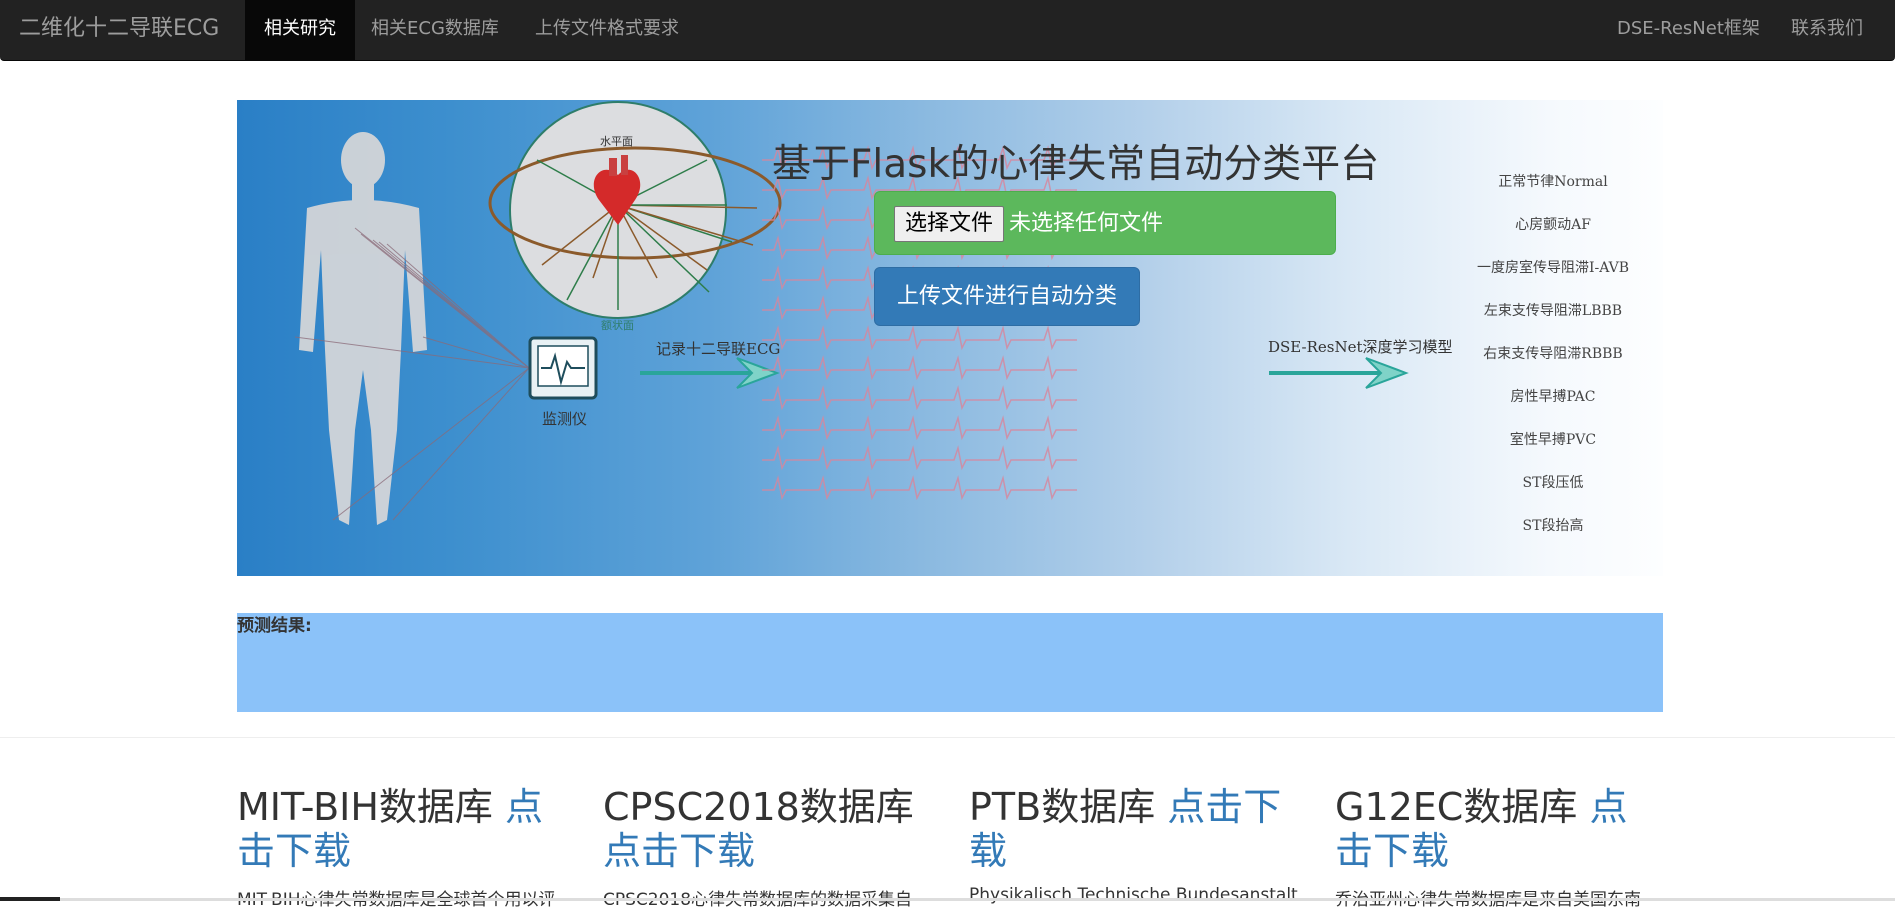 This screenshot has height=910, width=1895. What do you see at coordinates (947, 737) in the screenshot?
I see `section-divider` at bounding box center [947, 737].